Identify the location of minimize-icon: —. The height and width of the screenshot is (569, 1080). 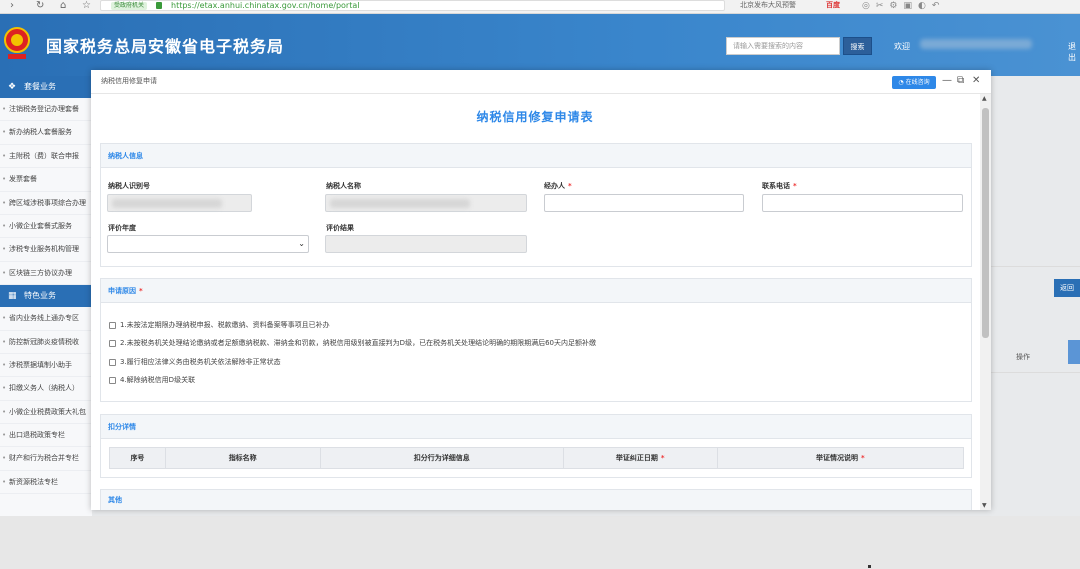
(947, 81).